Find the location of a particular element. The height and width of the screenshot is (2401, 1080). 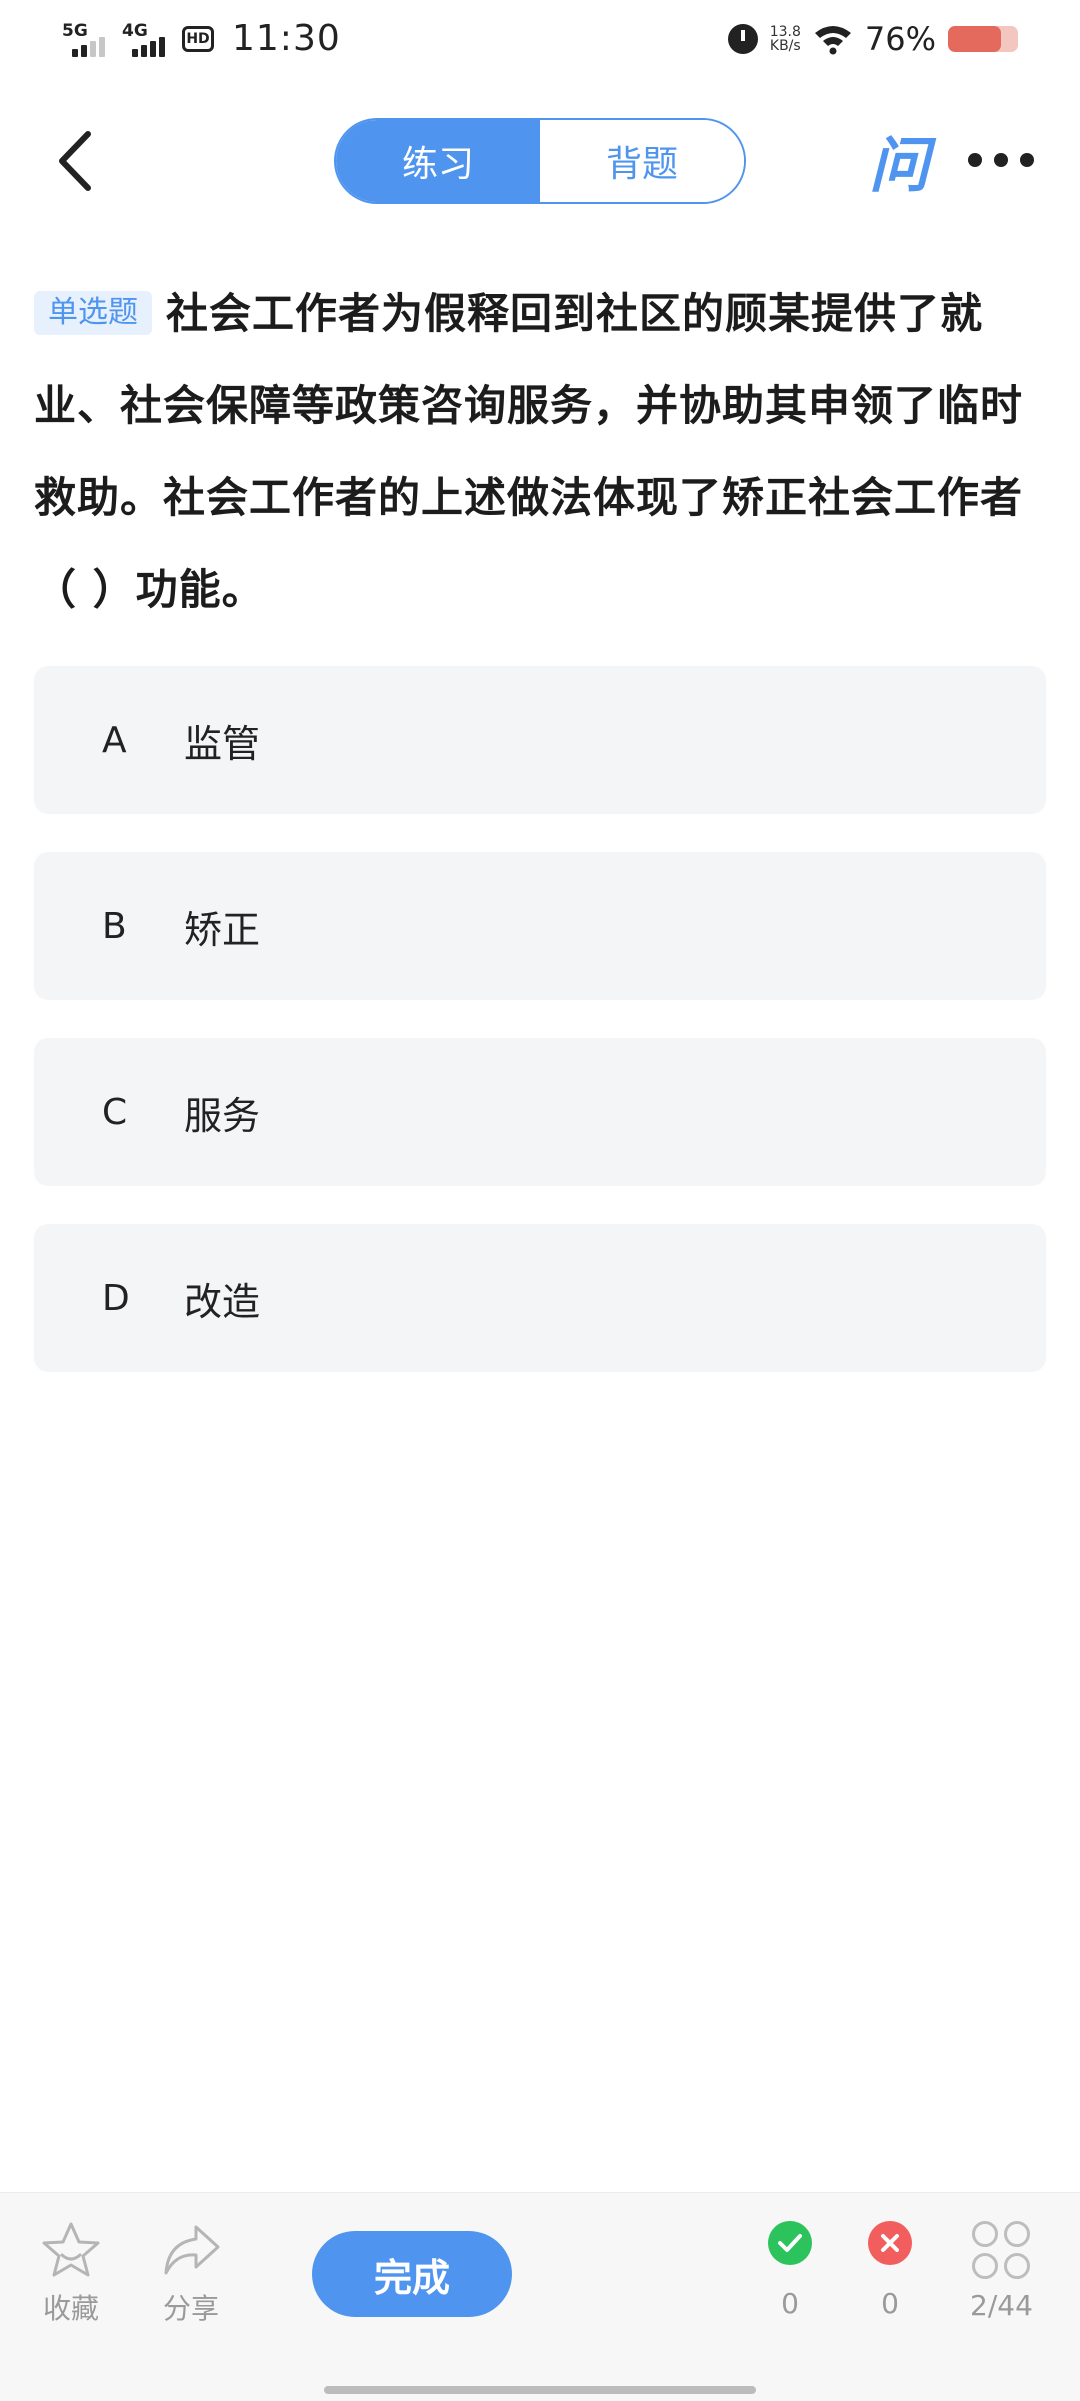

question-sheet-button: 2/44 is located at coordinates (1001, 2271).